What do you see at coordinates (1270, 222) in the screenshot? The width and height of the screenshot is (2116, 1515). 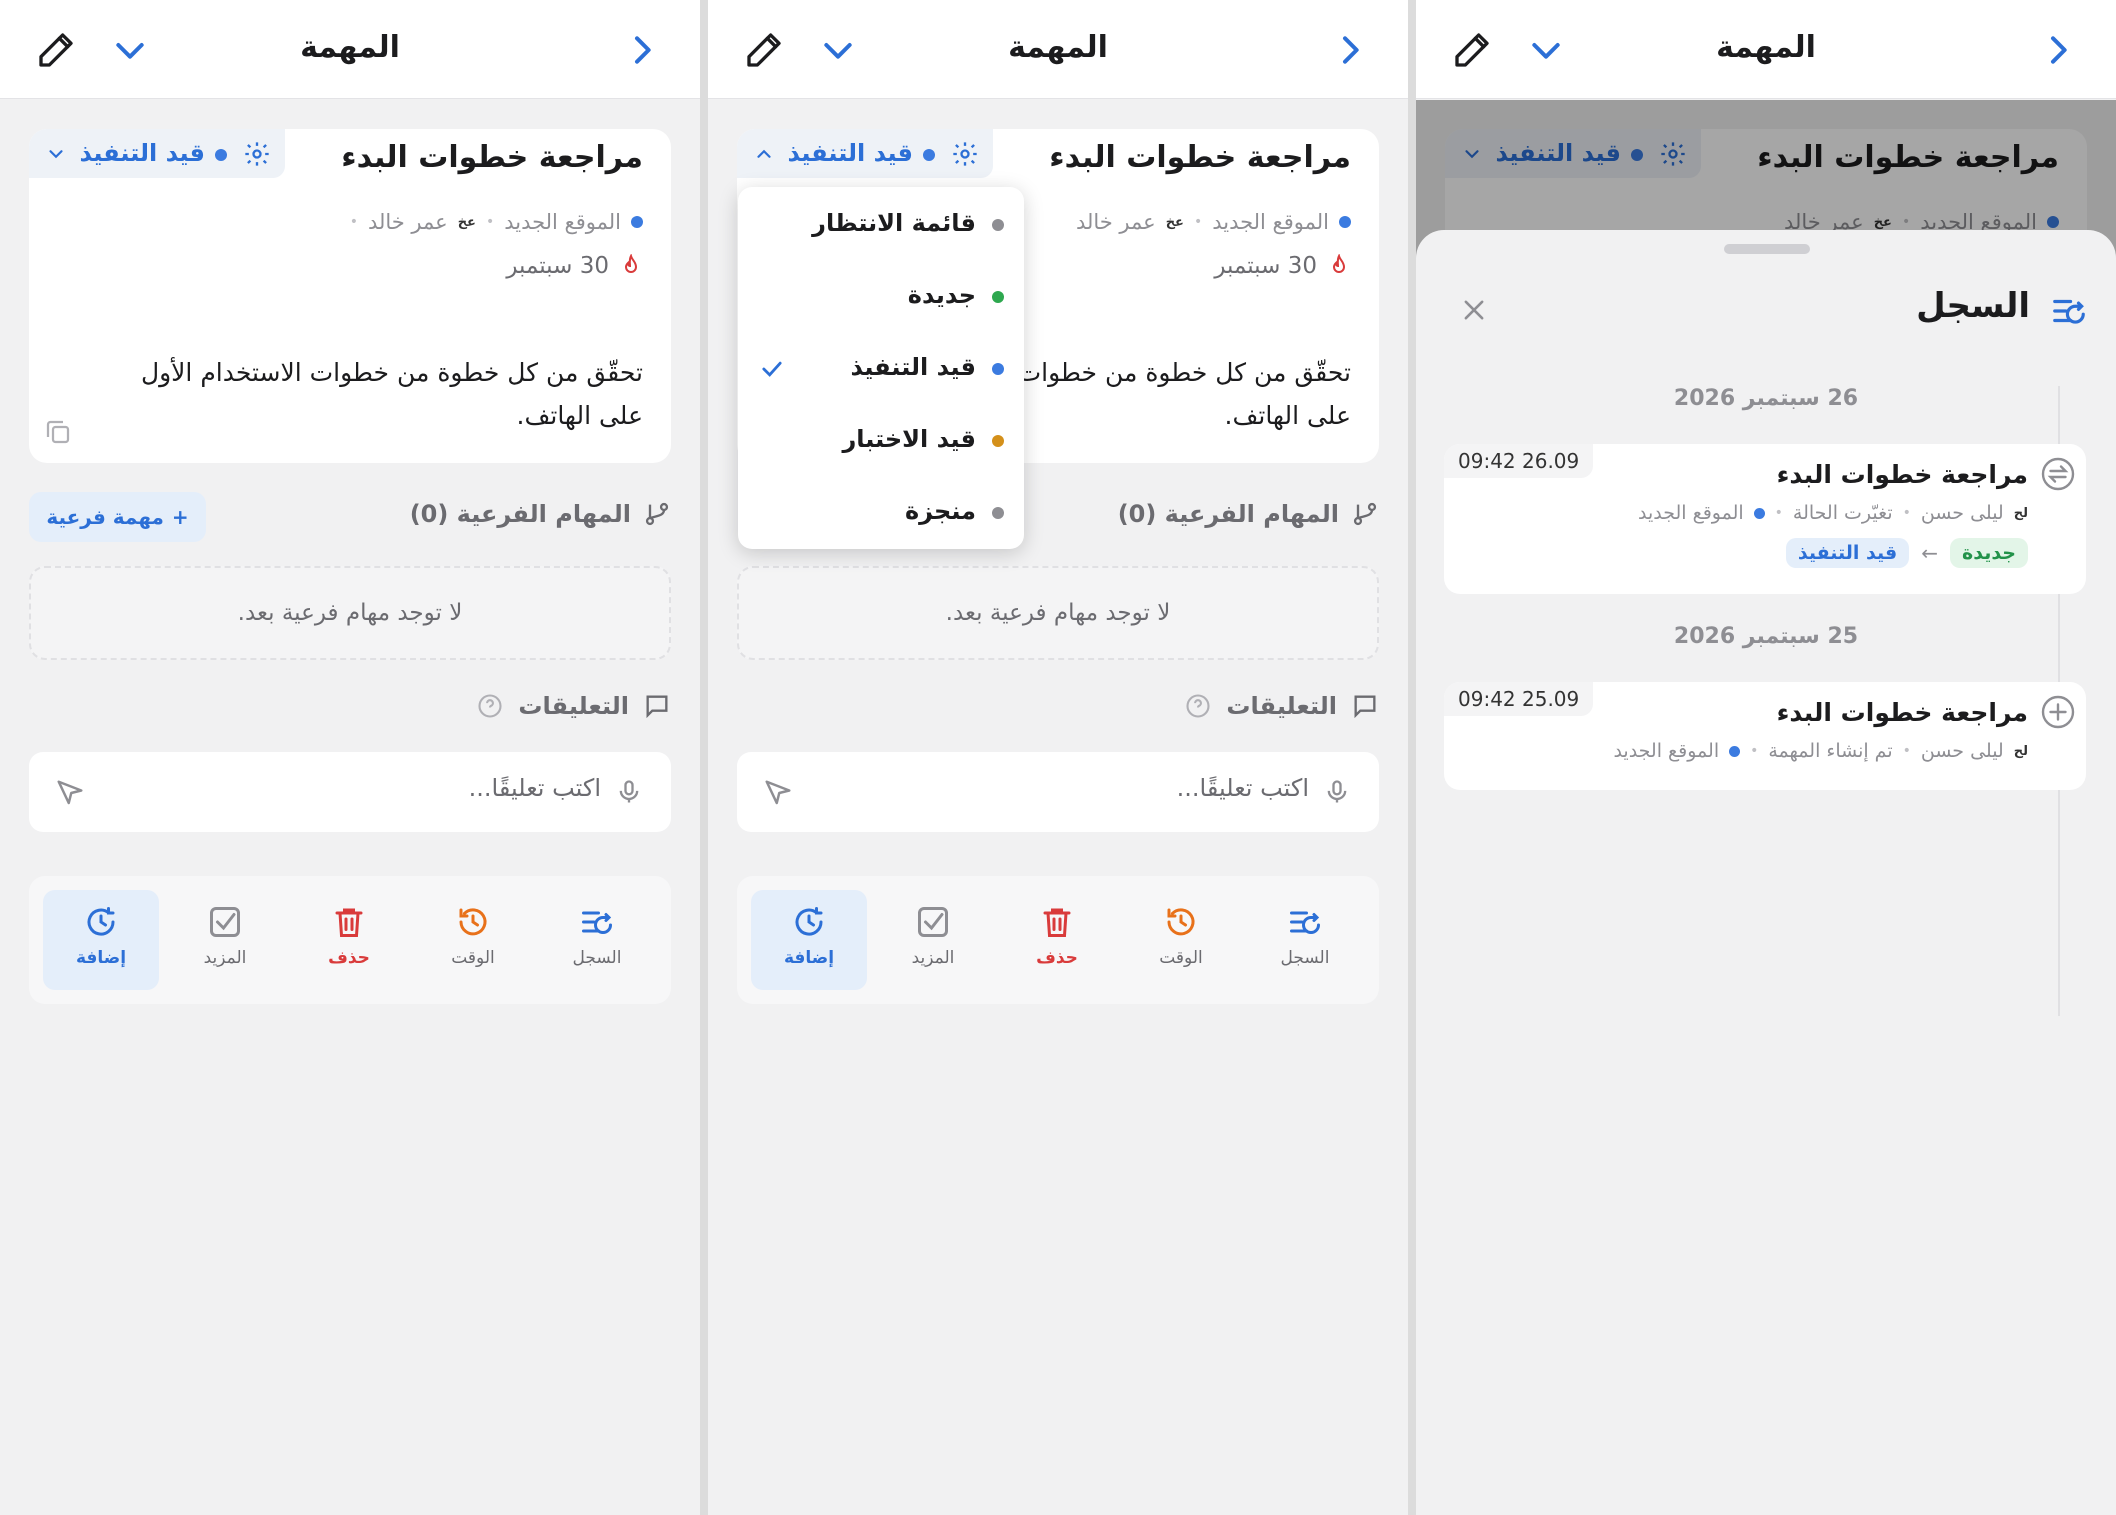 I see `project-name: الموقع الجديد` at bounding box center [1270, 222].